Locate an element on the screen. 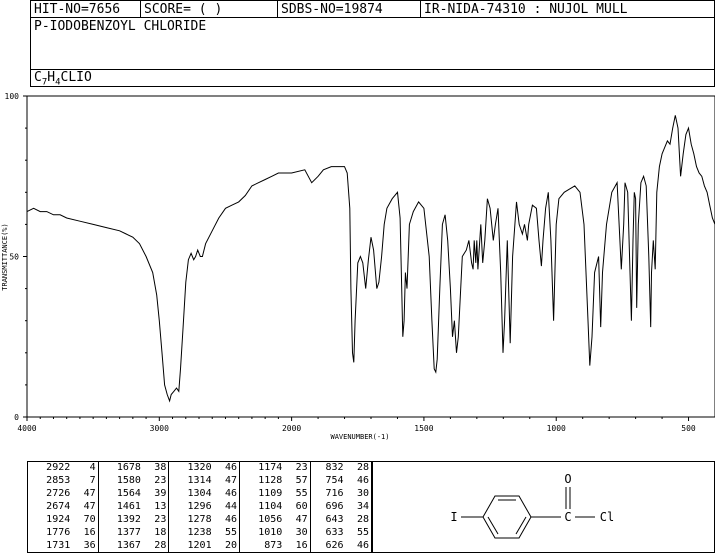 The image size is (715, 556). y-tick-label: 0 is located at coordinates (16, 417).